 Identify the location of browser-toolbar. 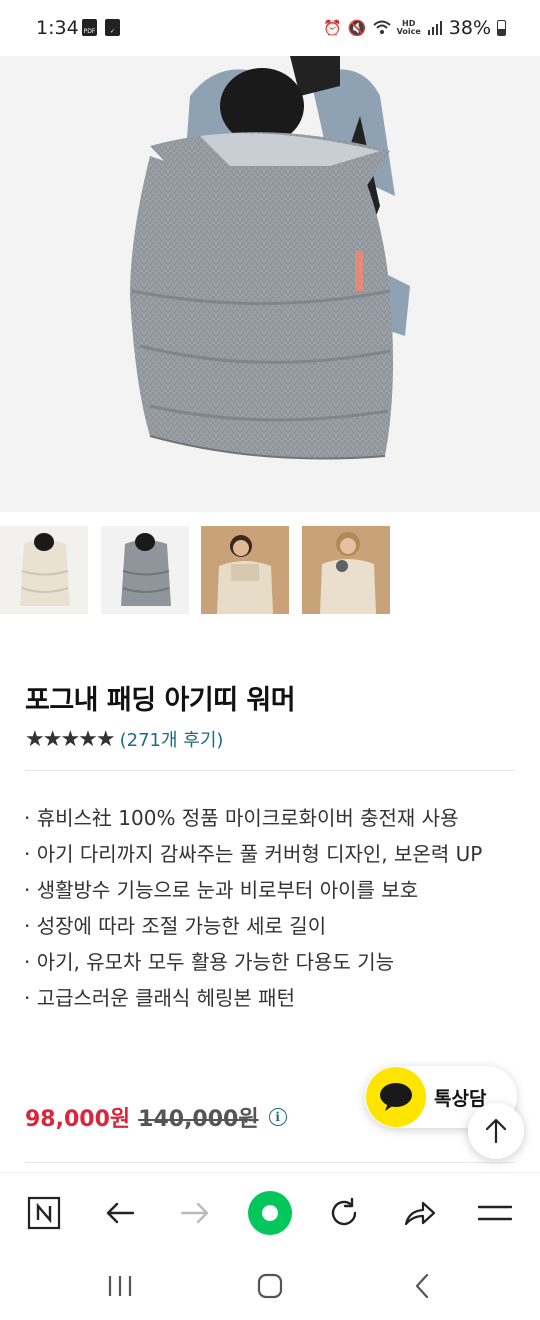
(270, 1212).